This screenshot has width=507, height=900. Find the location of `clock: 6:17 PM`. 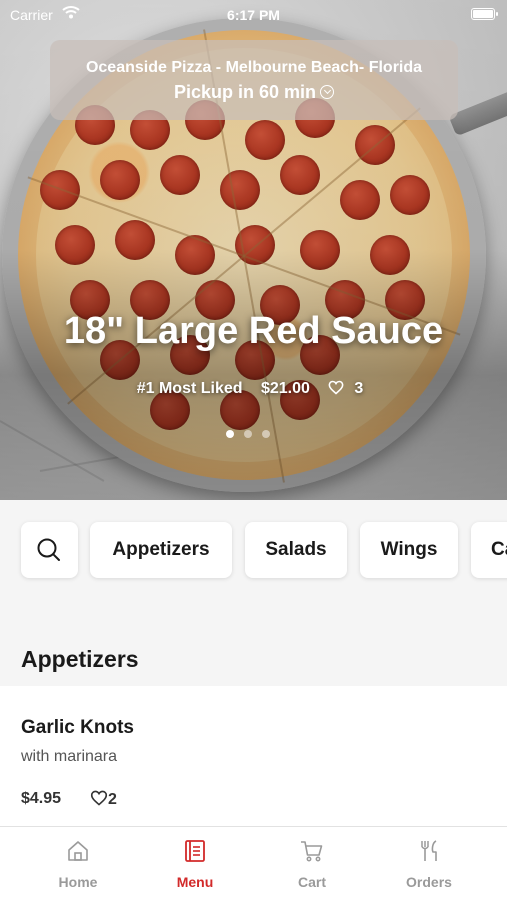

clock: 6:17 PM is located at coordinates (253, 15).